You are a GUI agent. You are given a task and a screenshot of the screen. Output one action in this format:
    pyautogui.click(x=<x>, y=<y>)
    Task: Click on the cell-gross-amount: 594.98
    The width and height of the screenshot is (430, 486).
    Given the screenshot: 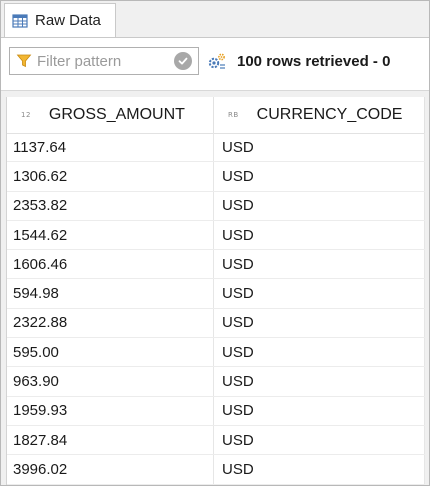 What is the action you would take?
    pyautogui.click(x=110, y=293)
    